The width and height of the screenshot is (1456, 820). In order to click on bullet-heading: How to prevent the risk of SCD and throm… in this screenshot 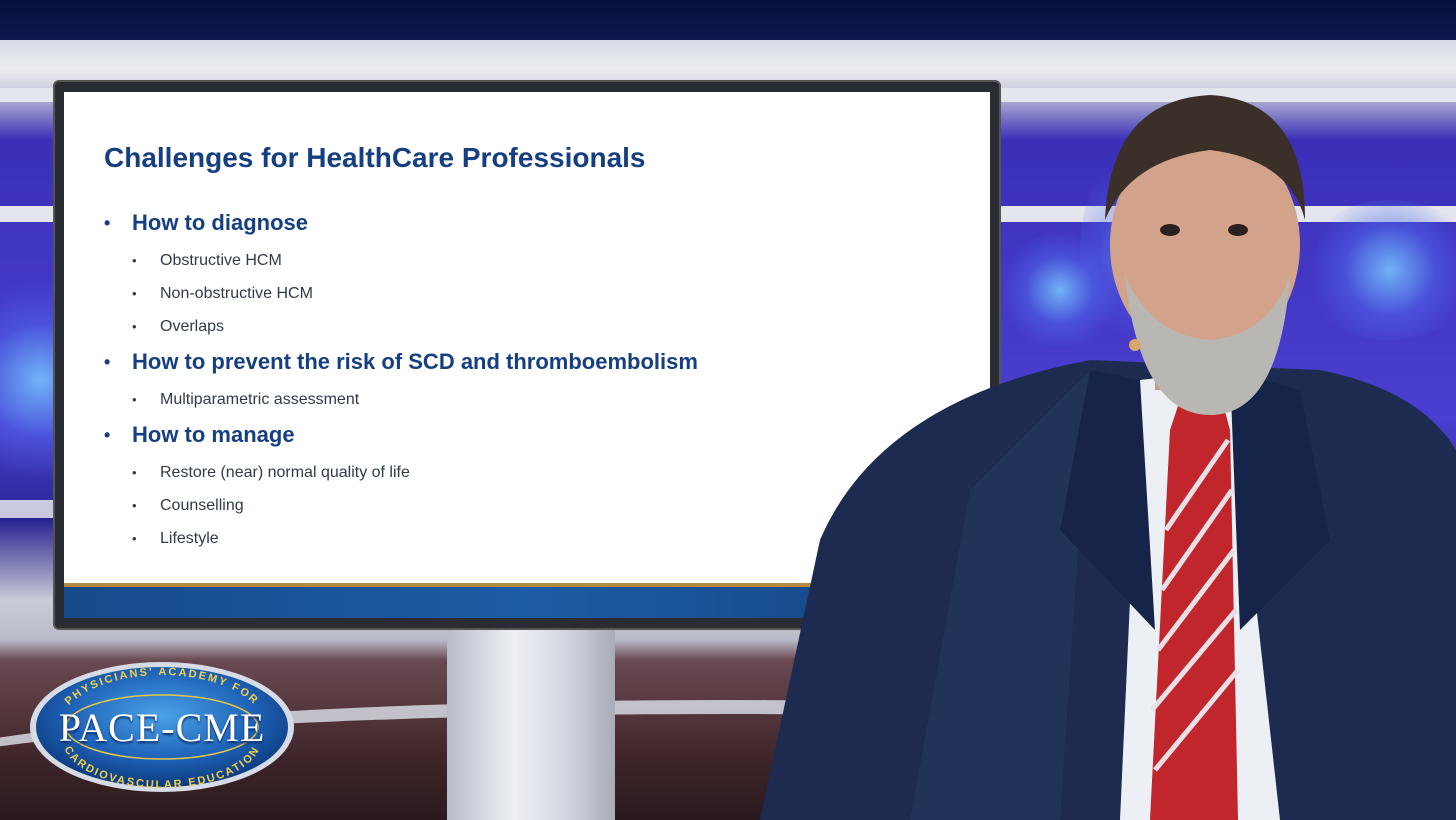, I will do `click(415, 361)`.